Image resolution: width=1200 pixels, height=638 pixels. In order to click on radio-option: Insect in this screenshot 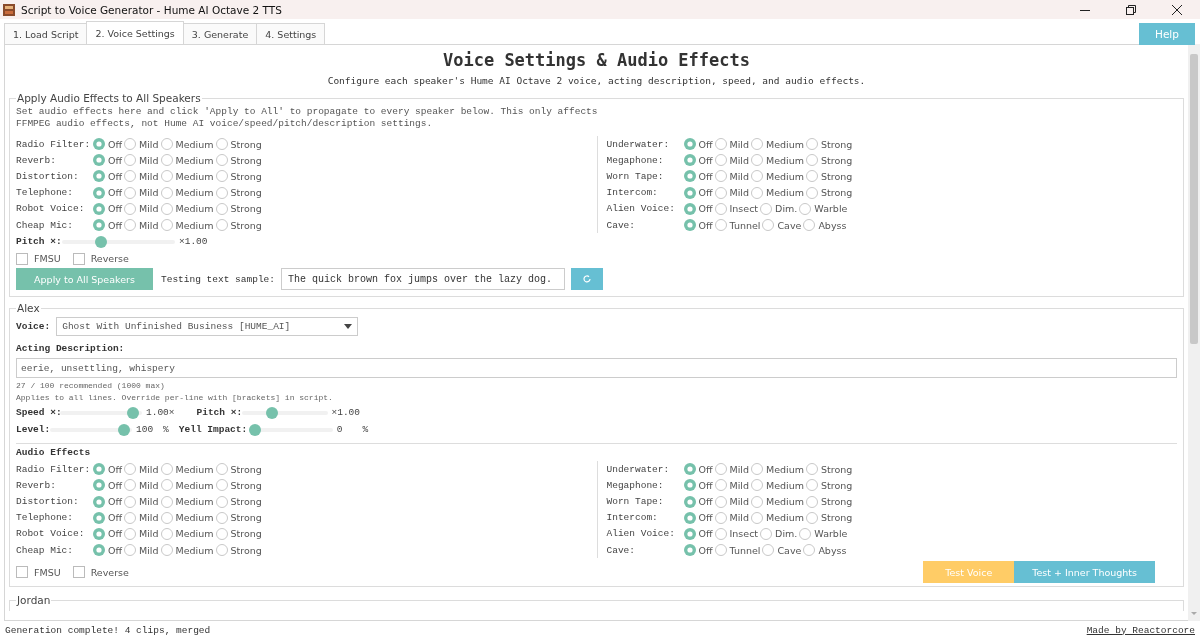, I will do `click(736, 208)`.